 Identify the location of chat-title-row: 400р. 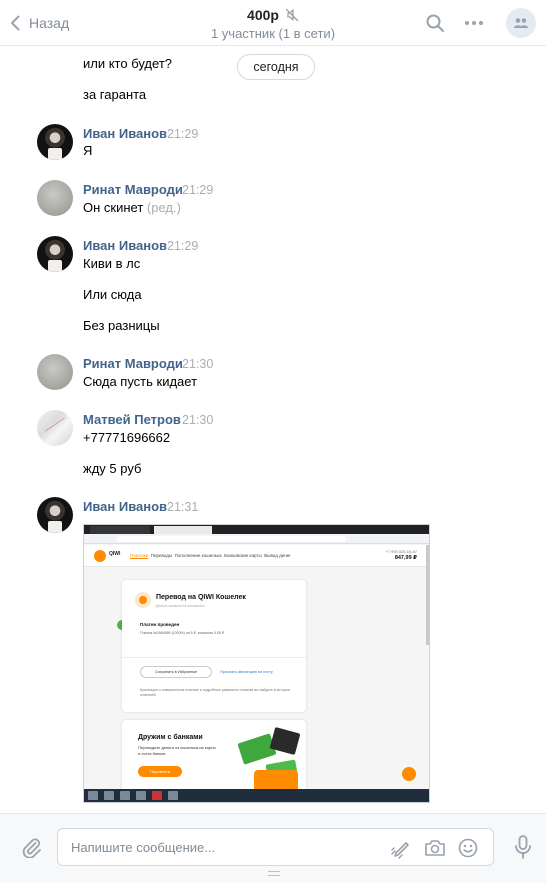
(273, 15).